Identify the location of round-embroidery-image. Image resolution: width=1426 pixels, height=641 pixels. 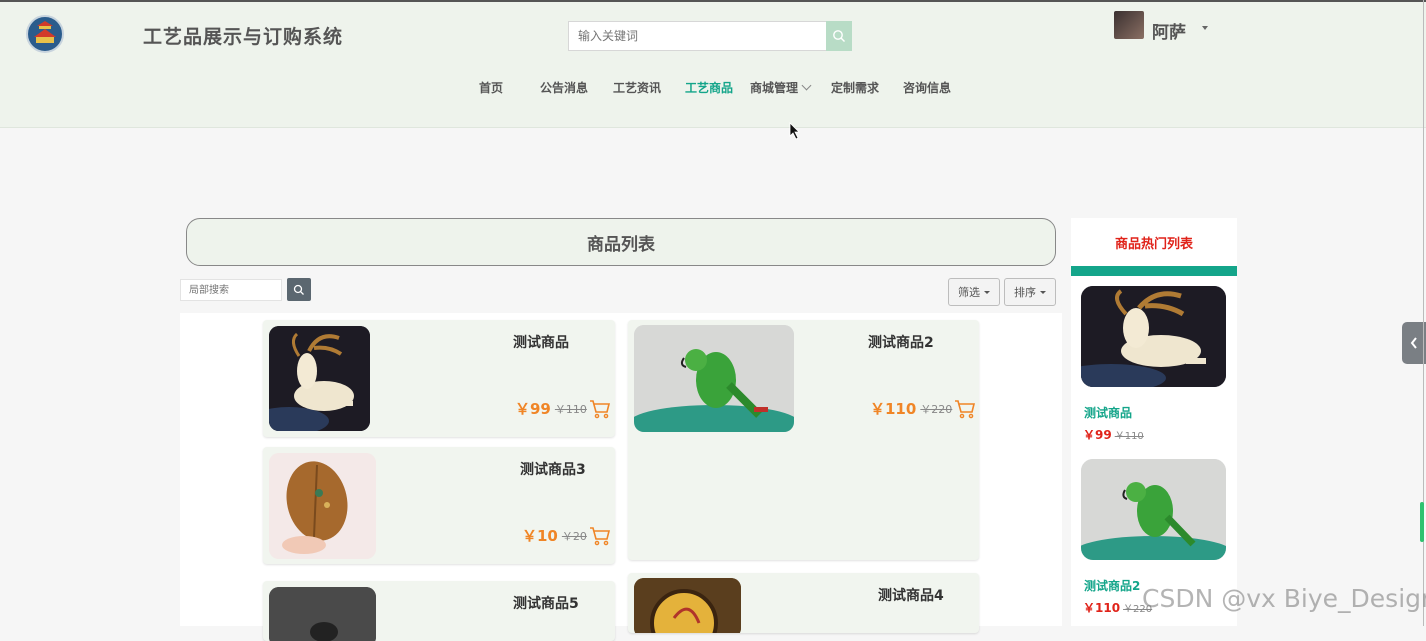
(687, 605).